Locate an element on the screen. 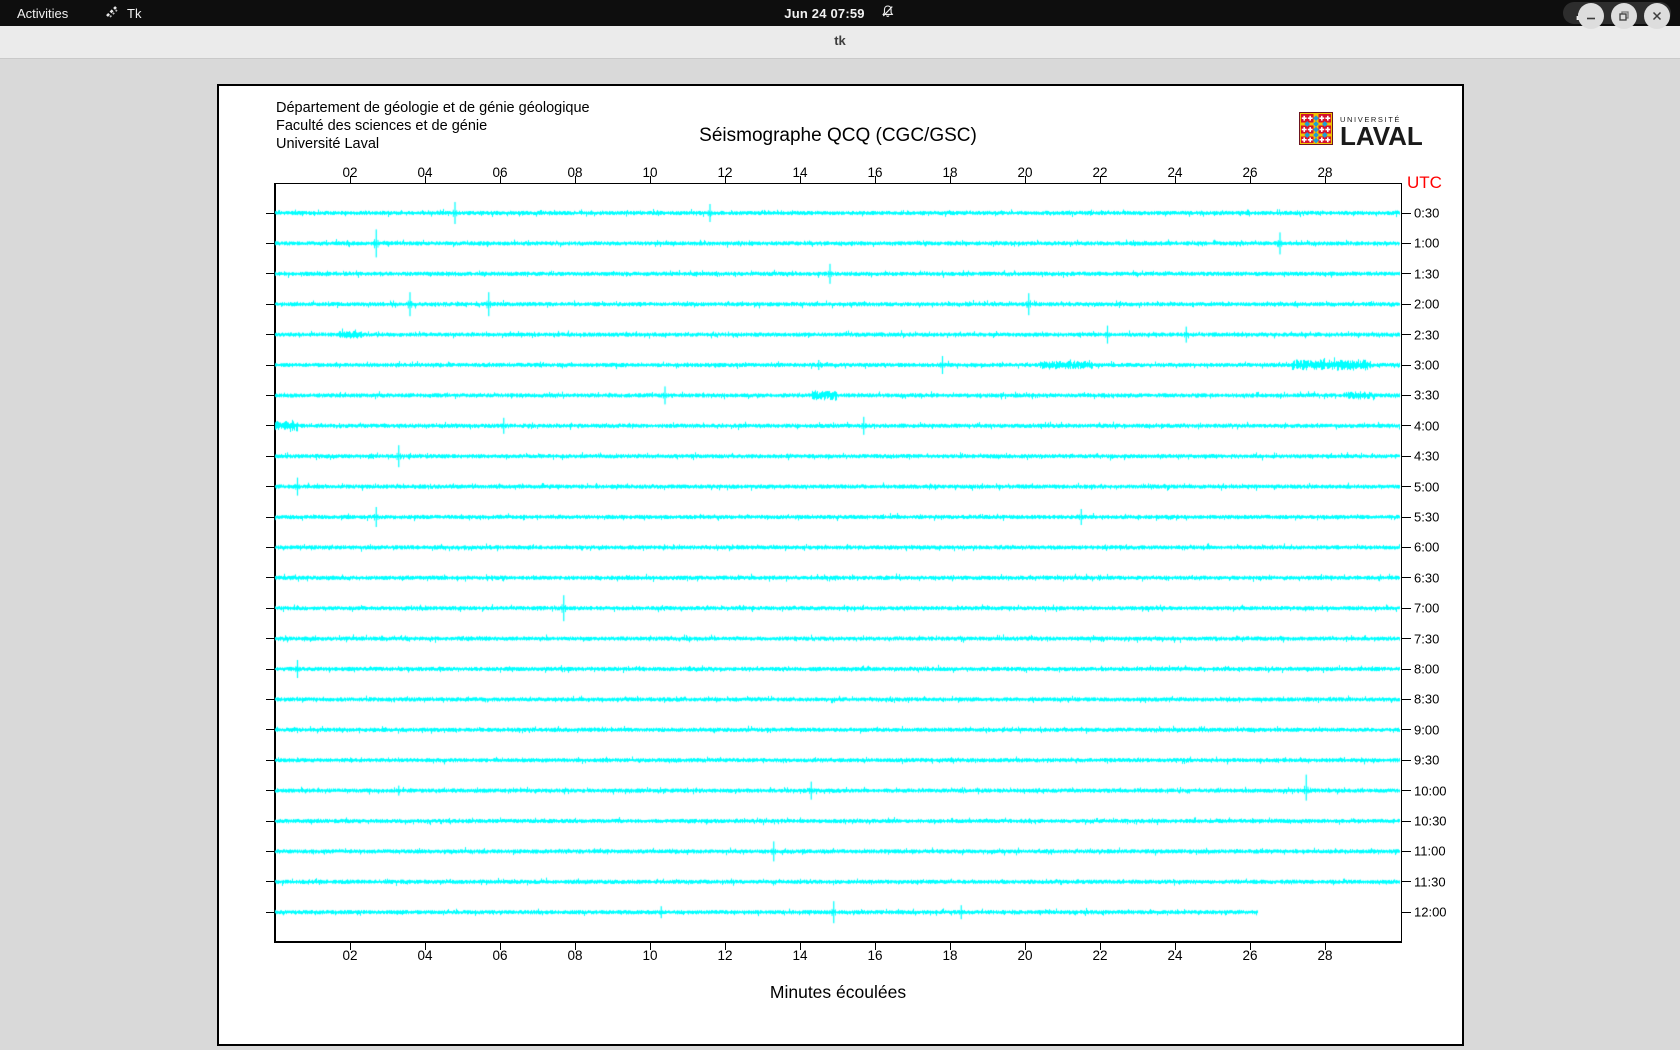  utc-label: UTC is located at coordinates (1424, 182).